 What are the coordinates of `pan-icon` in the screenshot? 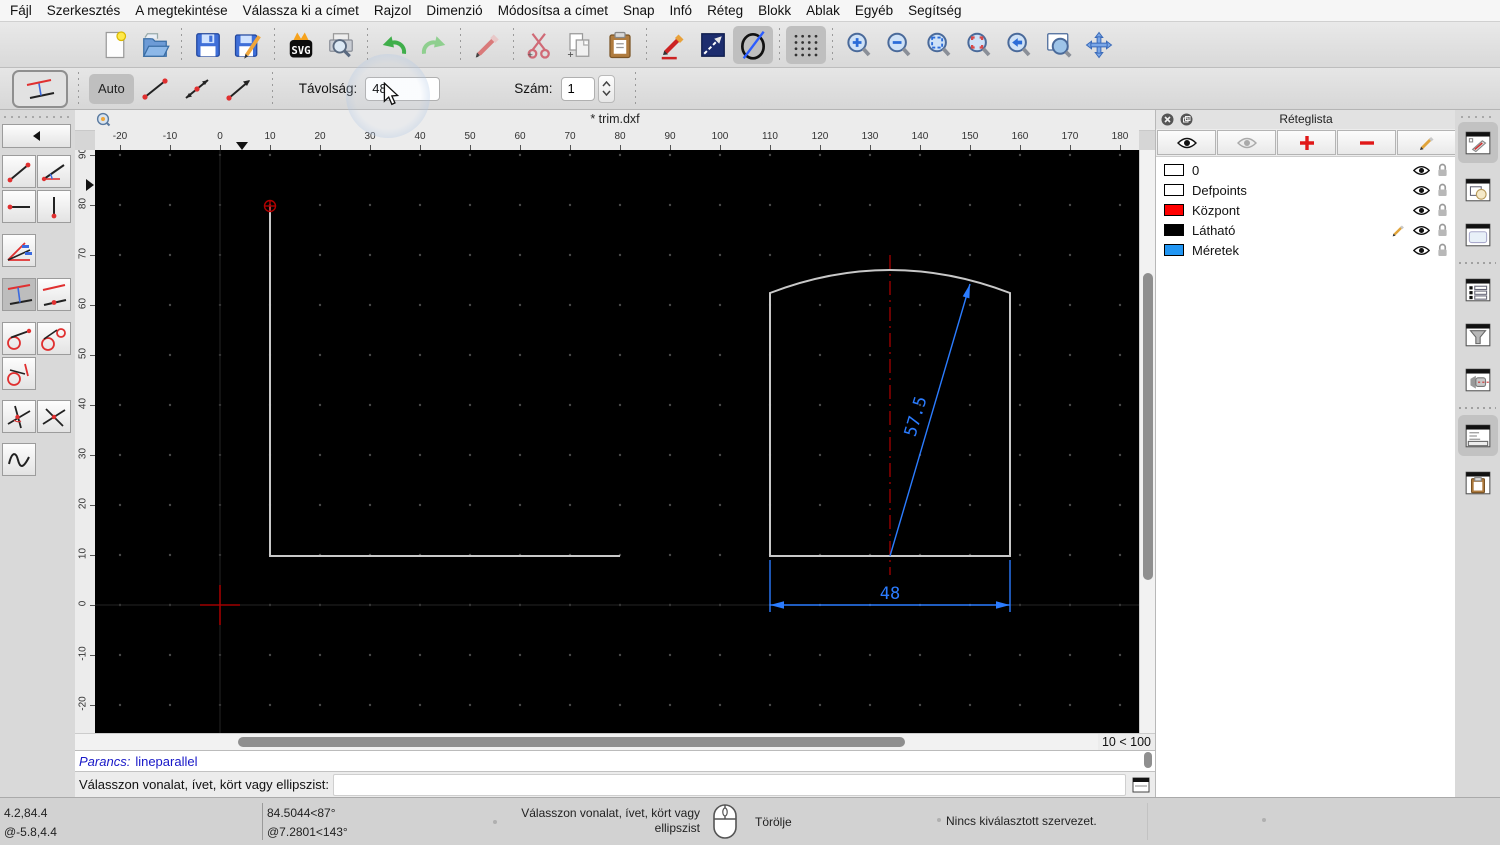 It's located at (1099, 45).